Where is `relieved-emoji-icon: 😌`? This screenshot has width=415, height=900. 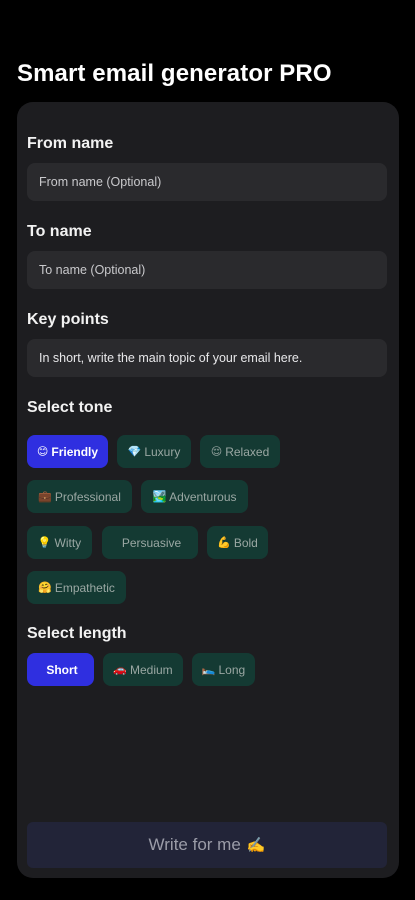
relieved-emoji-icon: 😌 is located at coordinates (216, 452).